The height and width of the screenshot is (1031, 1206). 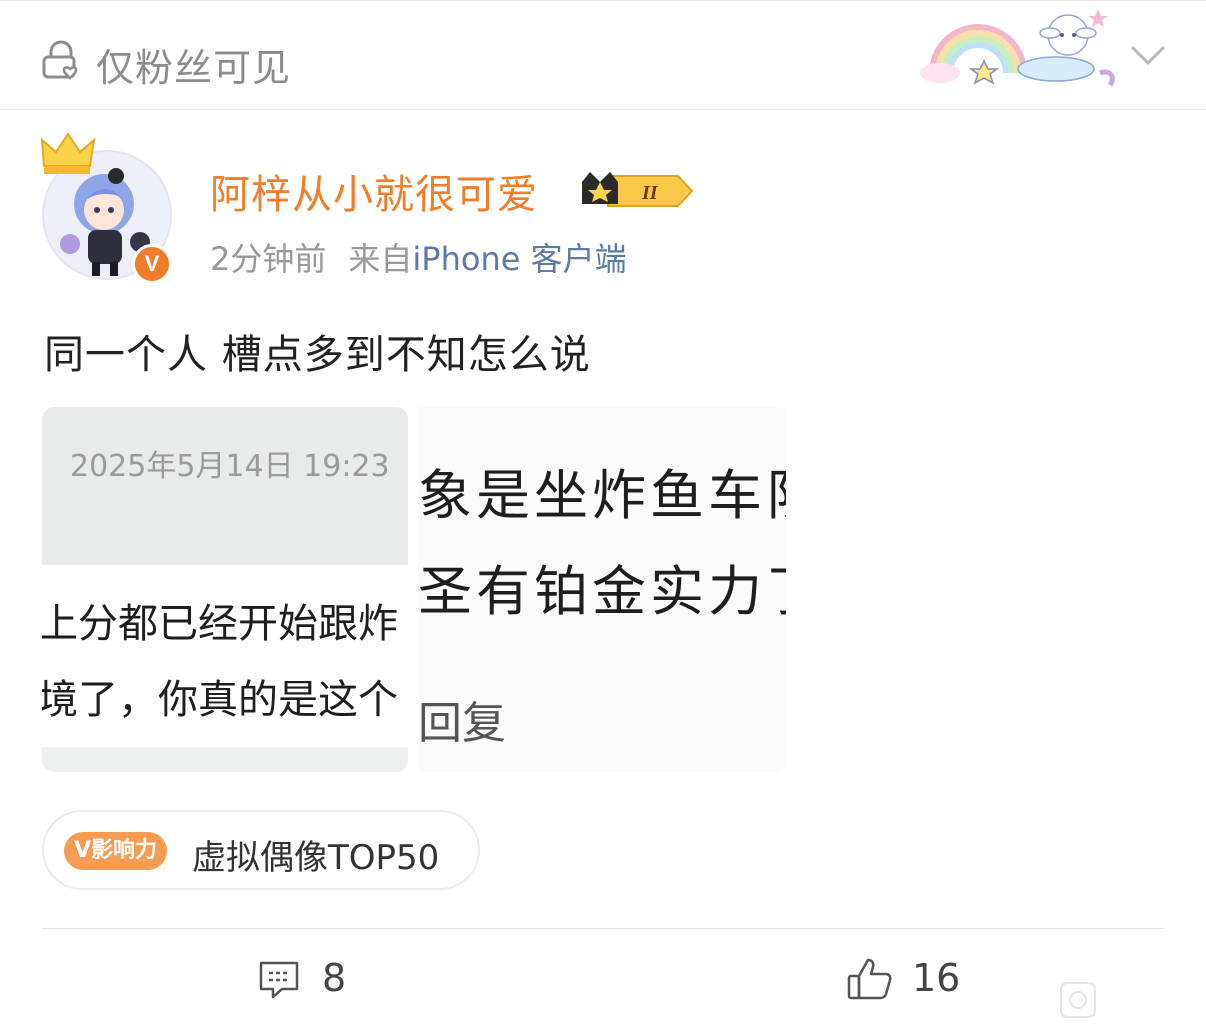 I want to click on lock-icon, so click(x=60, y=60).